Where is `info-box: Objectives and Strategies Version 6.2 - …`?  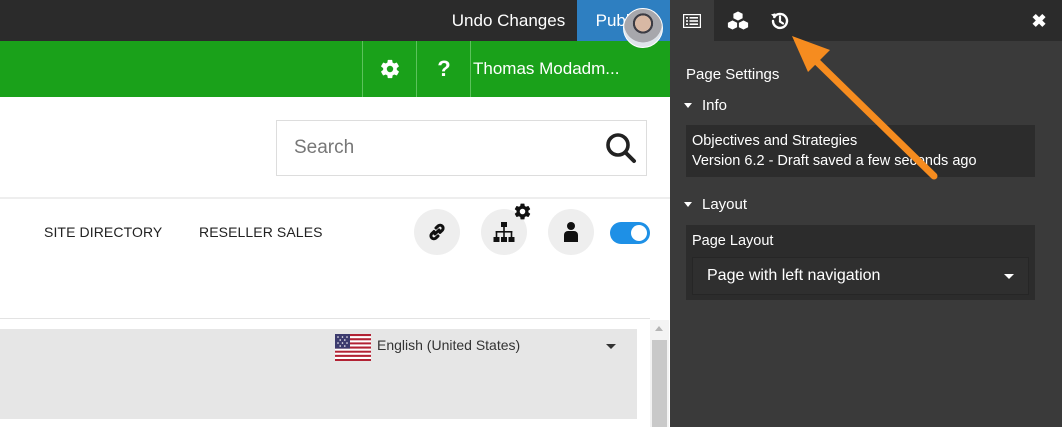 info-box: Objectives and Strategies Version 6.2 - … is located at coordinates (860, 151).